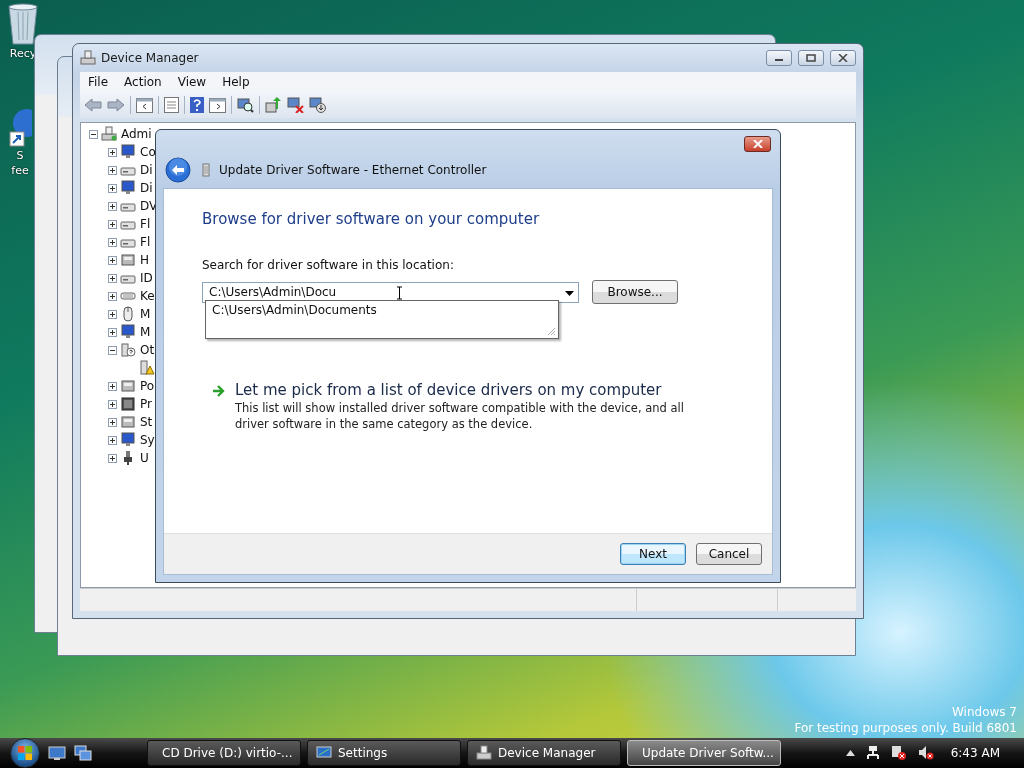 The width and height of the screenshot is (1024, 768). What do you see at coordinates (146, 404) in the screenshot?
I see `tree-item: Pr` at bounding box center [146, 404].